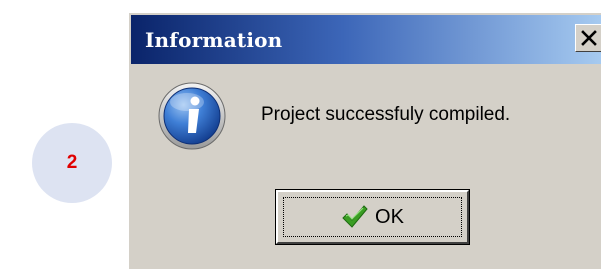 The width and height of the screenshot is (601, 269). I want to click on step-number: 2, so click(72, 162).